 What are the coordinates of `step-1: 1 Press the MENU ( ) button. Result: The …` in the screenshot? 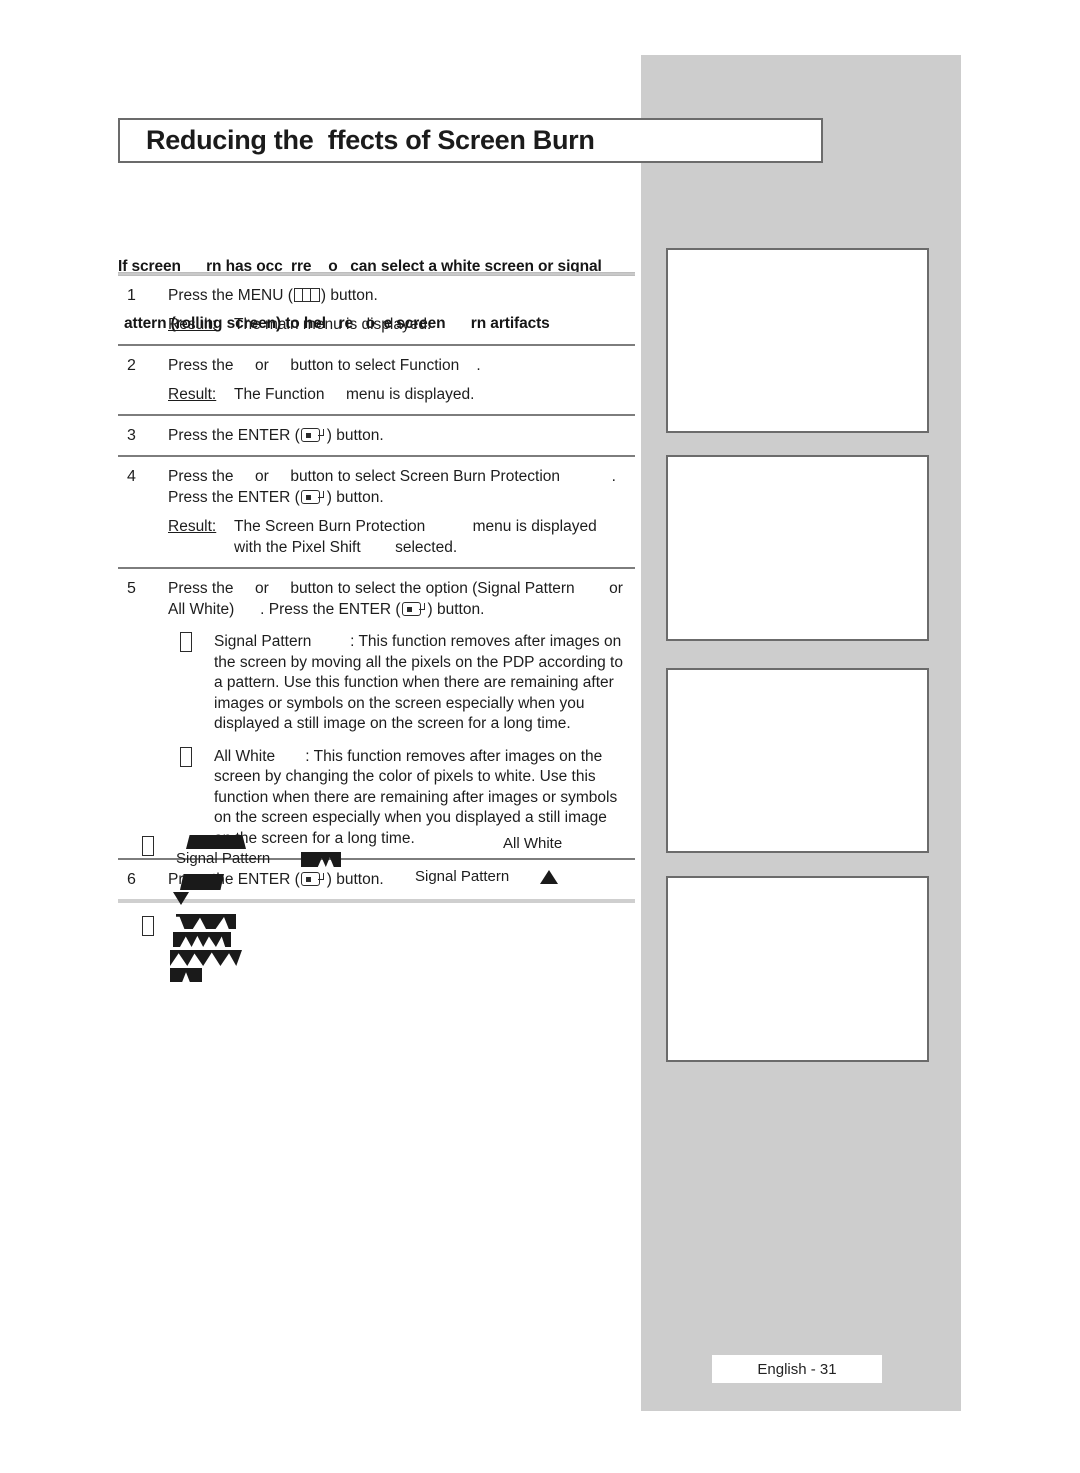 It's located at (376, 310).